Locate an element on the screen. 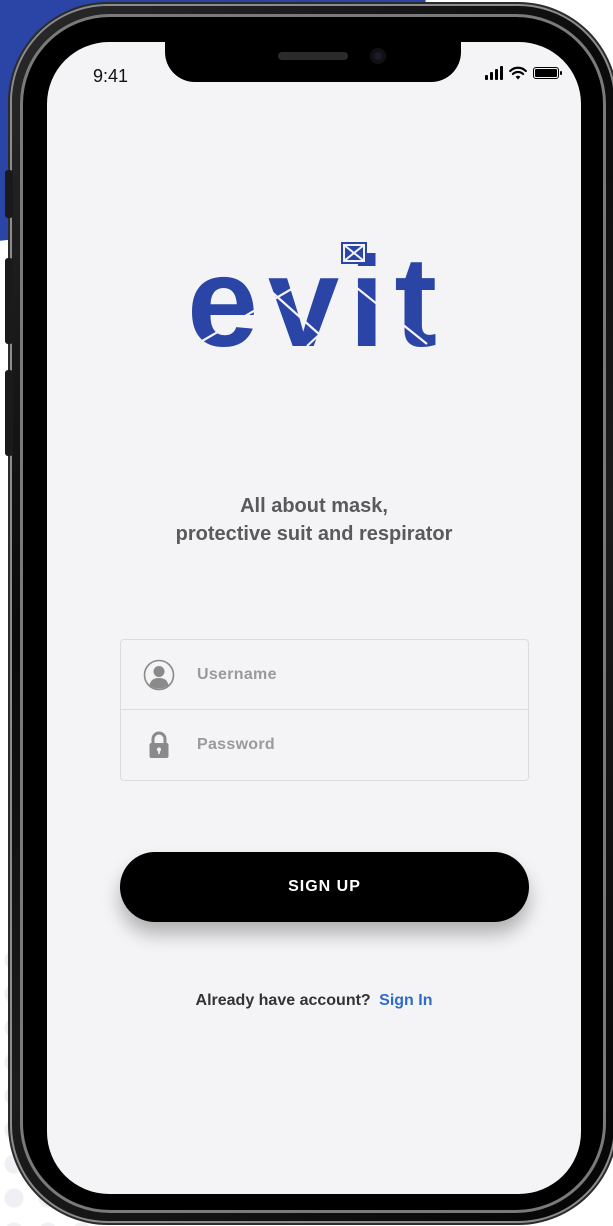 The image size is (613, 1226). username-row is located at coordinates (324, 675).